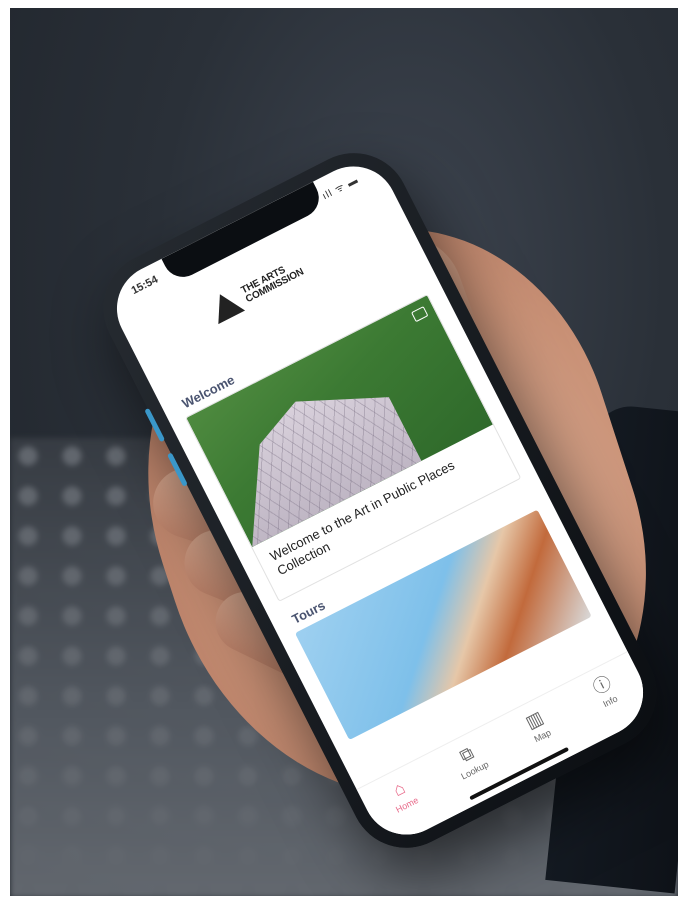 This screenshot has height=901, width=686. Describe the element at coordinates (257, 290) in the screenshot. I see `arts-commission-logo: THE ARTS COMMISSION` at that location.